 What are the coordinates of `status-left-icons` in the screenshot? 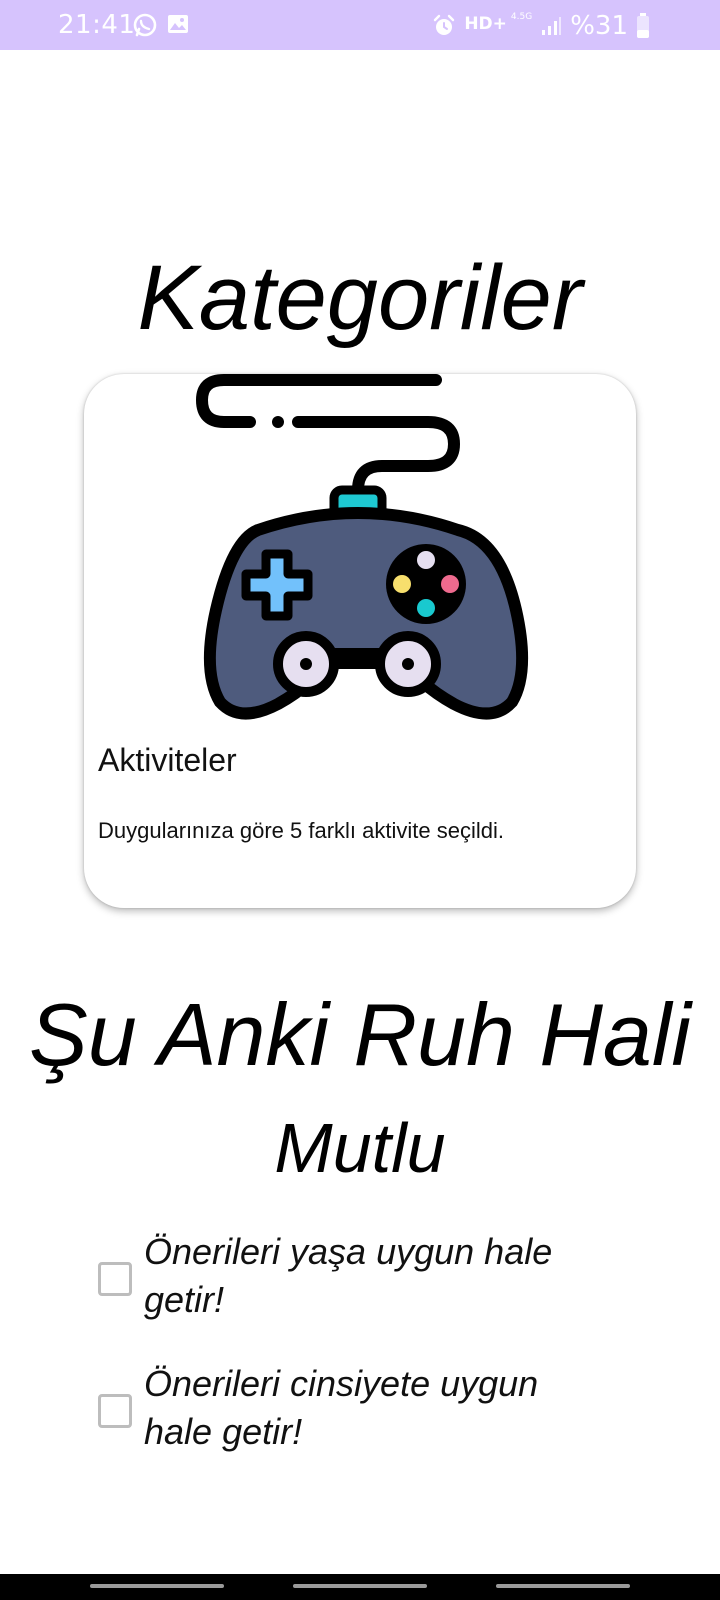 It's located at (161, 25).